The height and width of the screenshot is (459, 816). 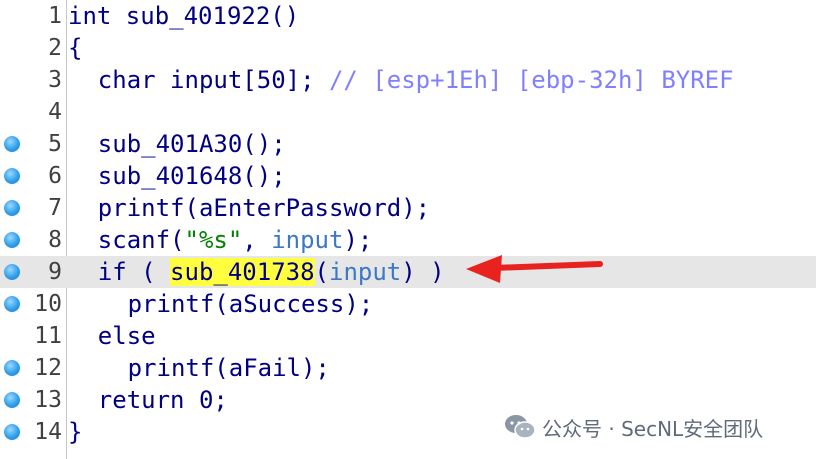 What do you see at coordinates (653, 428) in the screenshot?
I see `watermark-text: 公众号 · SecNL安全团队` at bounding box center [653, 428].